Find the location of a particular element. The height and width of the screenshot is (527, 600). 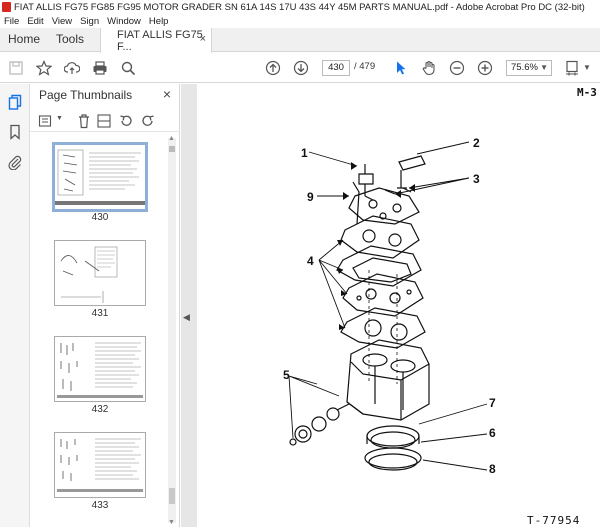

figure-reference: T-77954 is located at coordinates (554, 520).